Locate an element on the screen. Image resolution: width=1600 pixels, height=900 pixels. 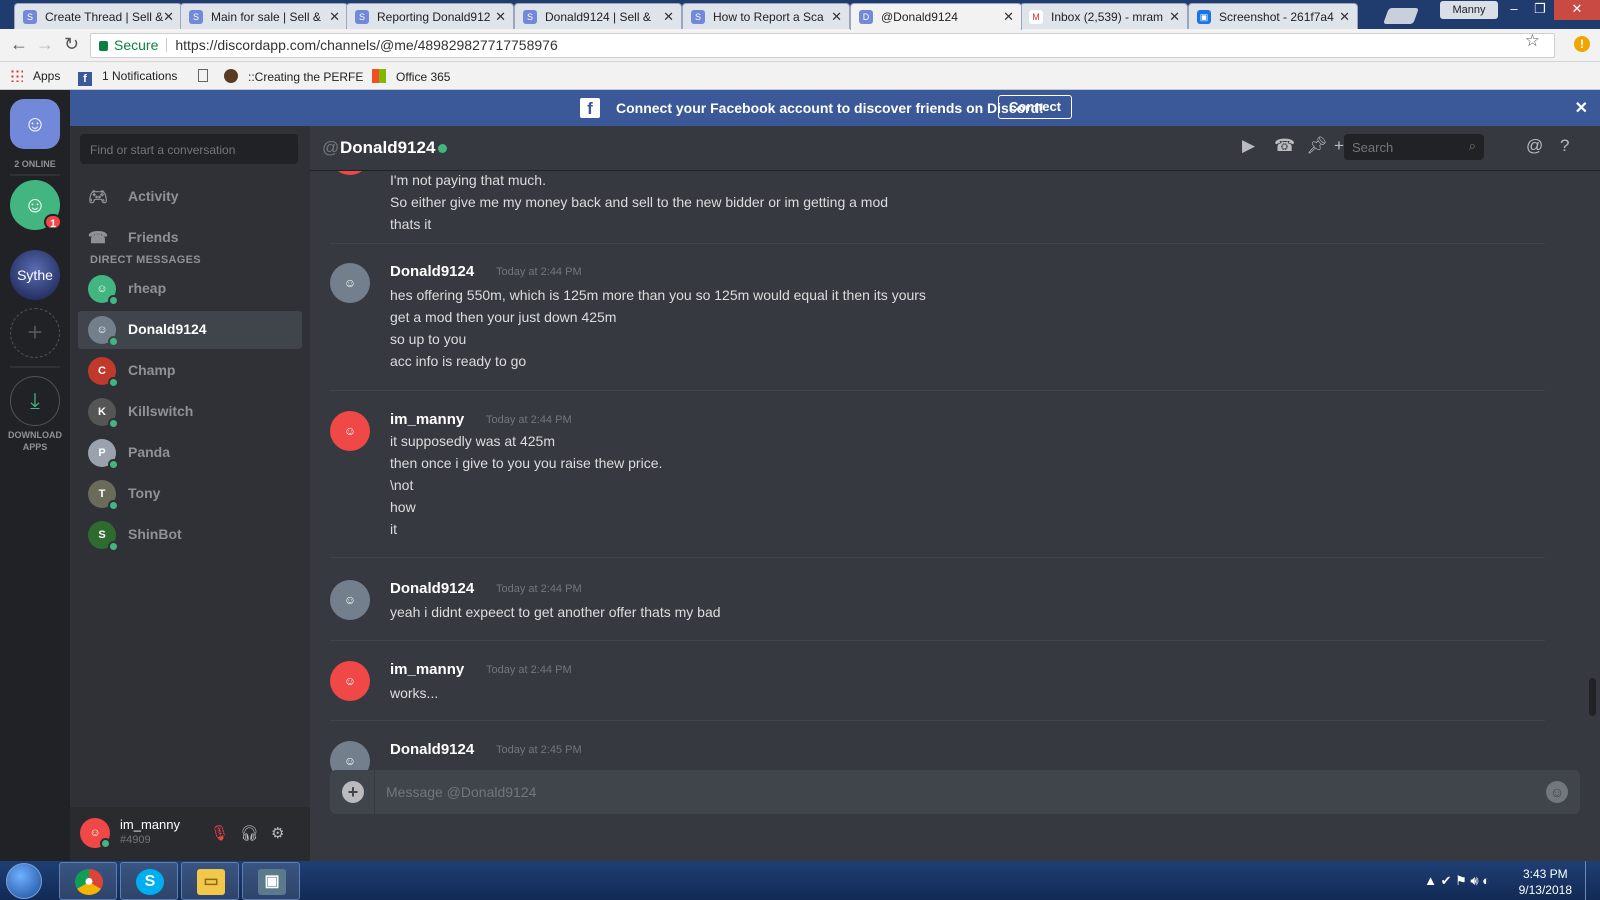
dm-item-tony: T Tony is located at coordinates (190, 494).